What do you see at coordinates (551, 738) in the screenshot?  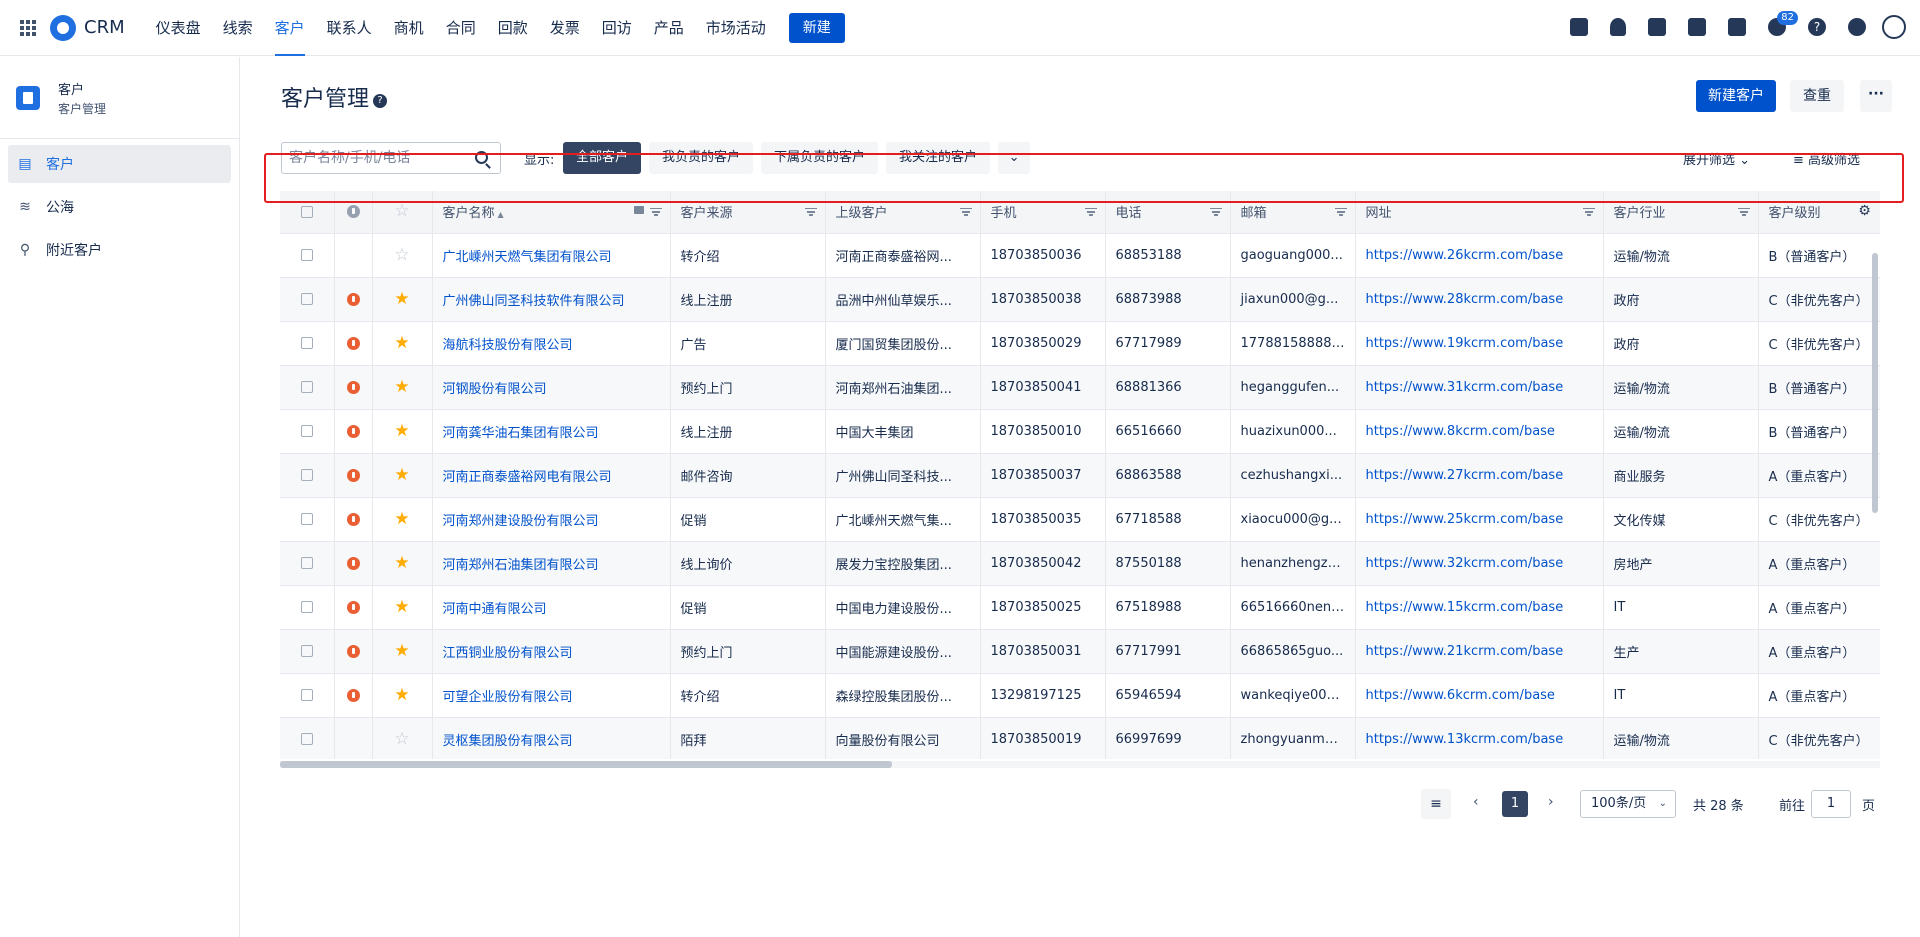 I see `cell-name: 灵枢集团股份有限公司` at bounding box center [551, 738].